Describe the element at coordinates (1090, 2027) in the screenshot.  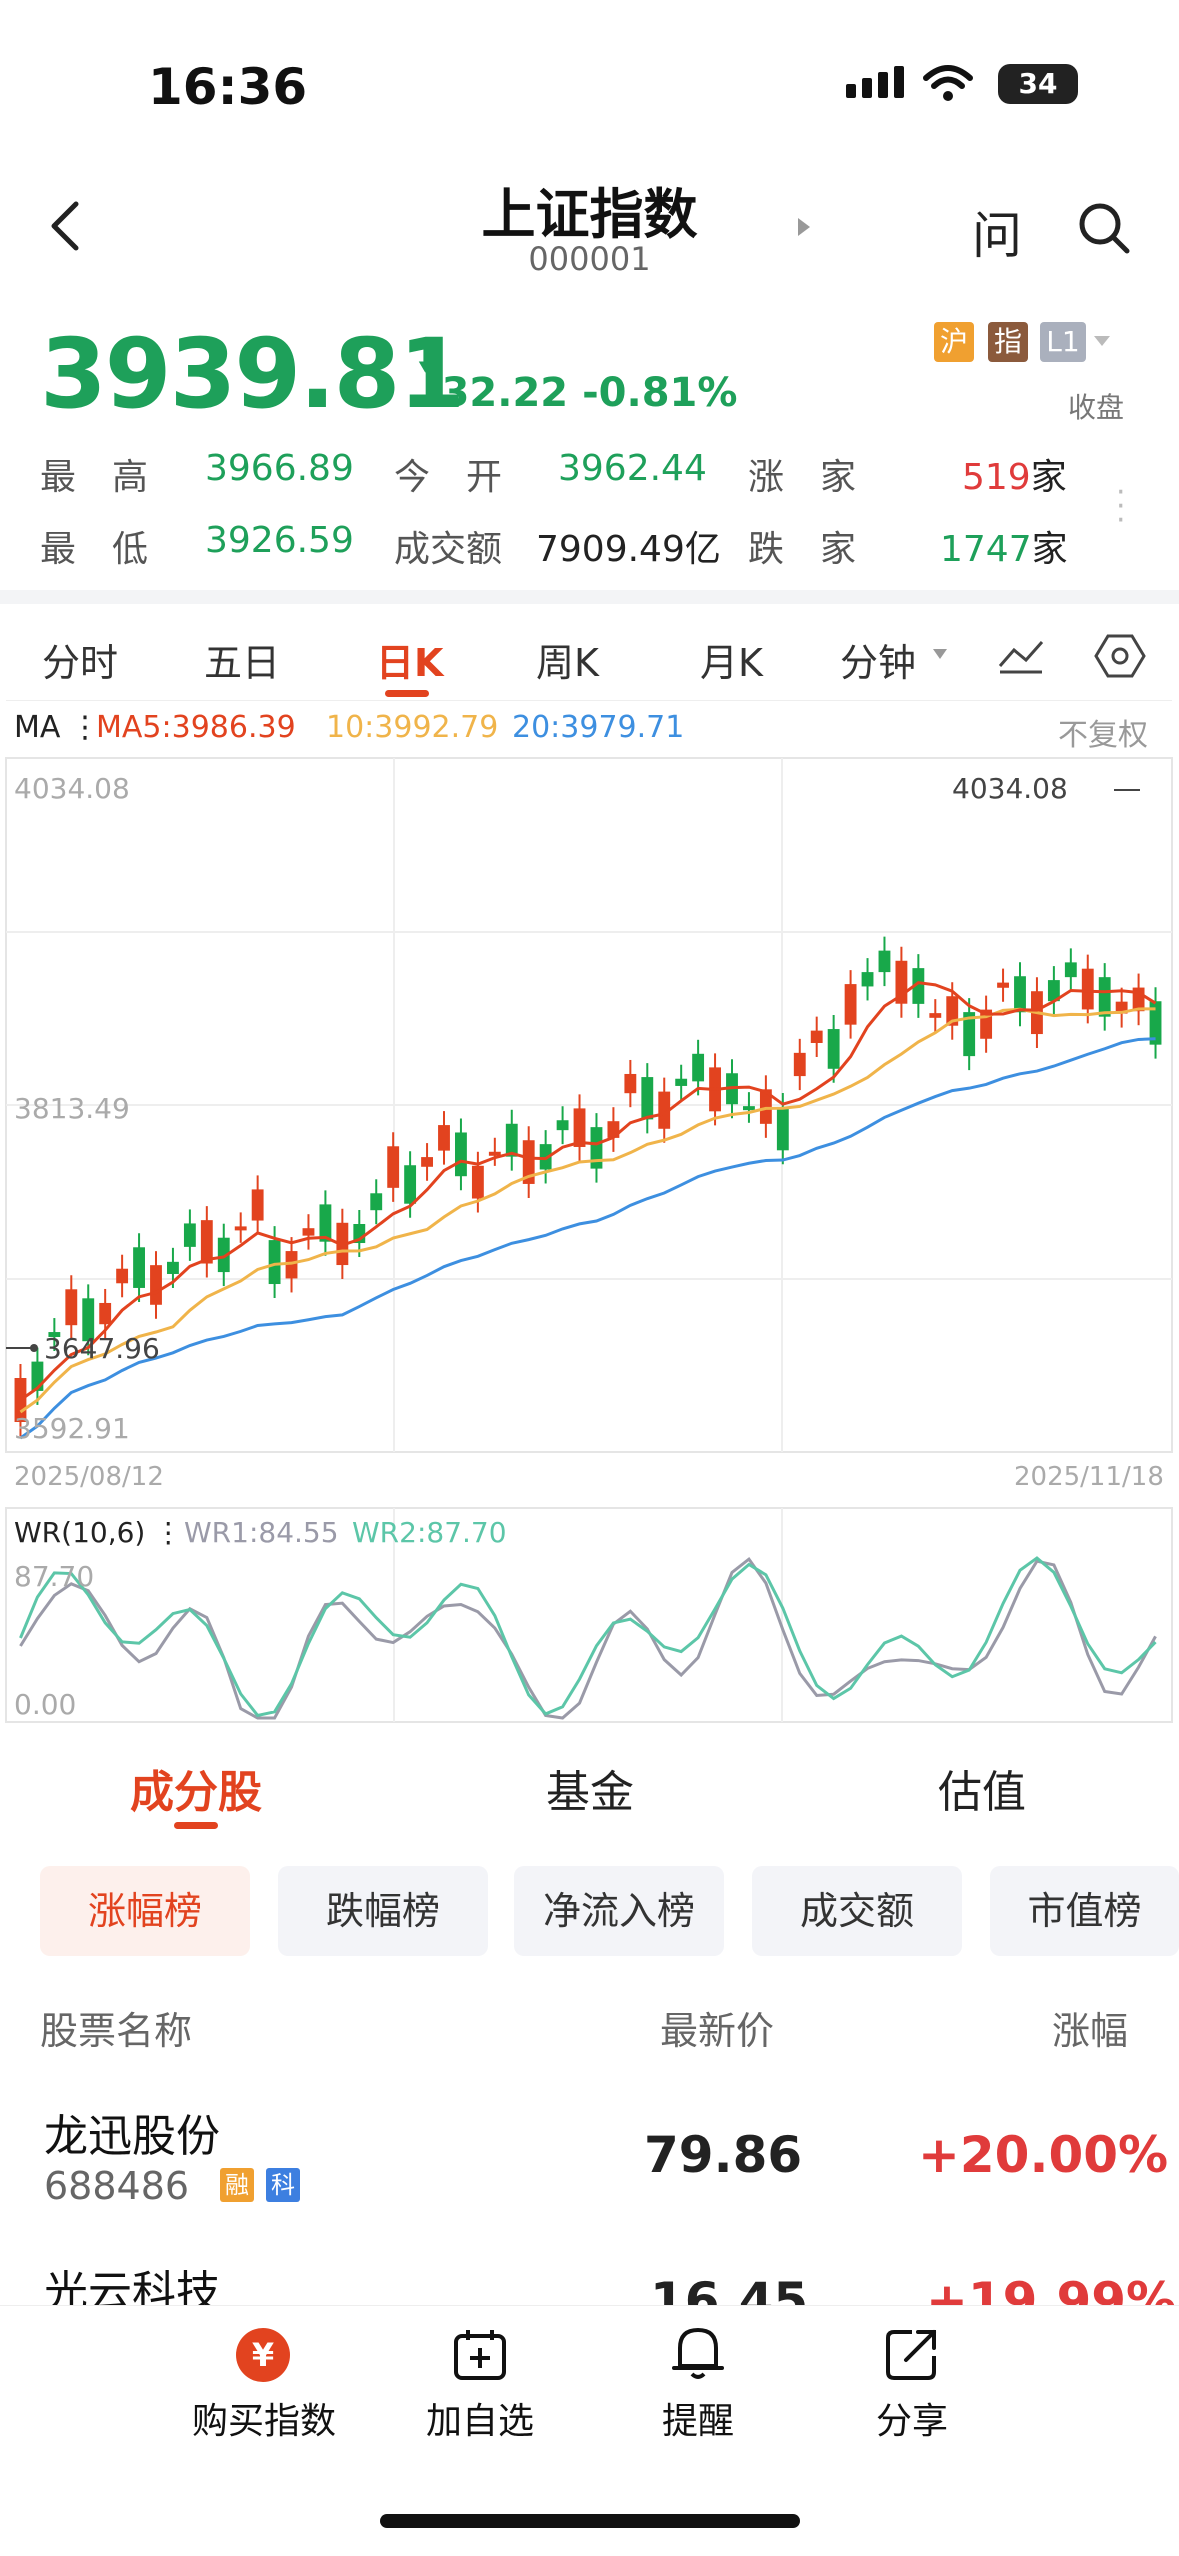
I see `col-change: 涨幅` at that location.